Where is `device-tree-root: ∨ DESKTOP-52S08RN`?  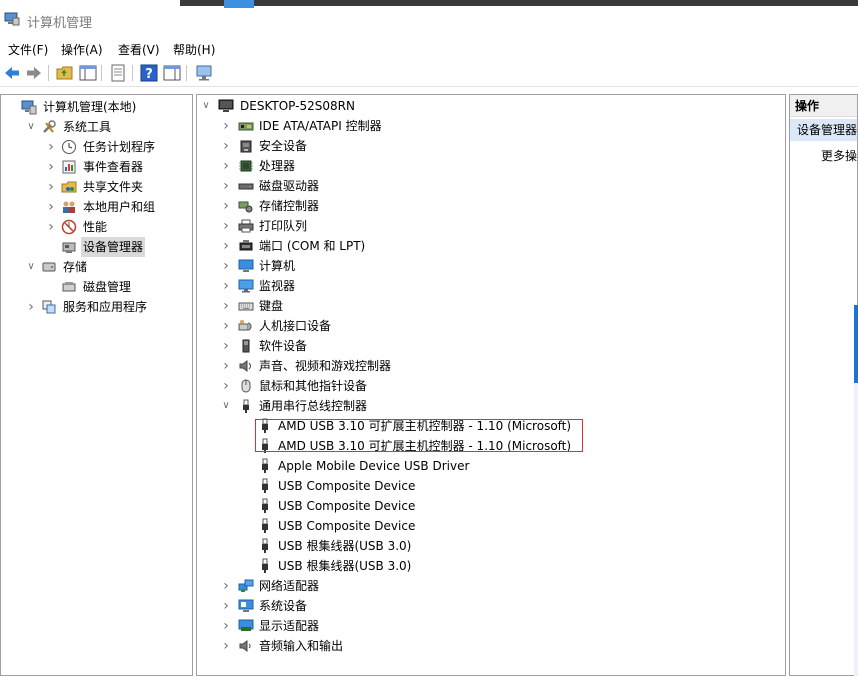
device-tree-root: ∨ DESKTOP-52S08RN is located at coordinates (491, 106).